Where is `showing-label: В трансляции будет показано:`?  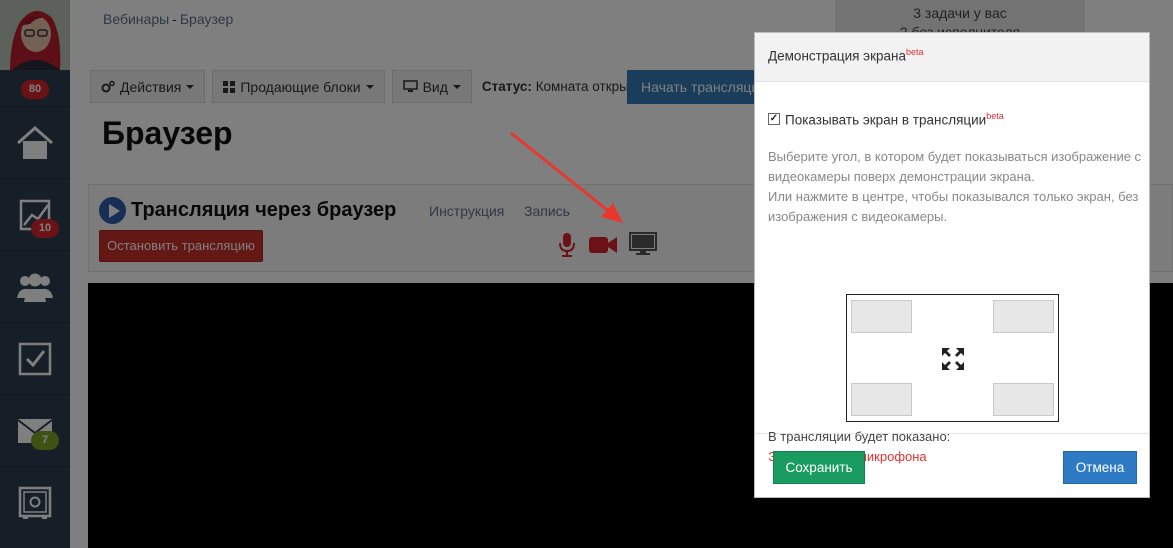 showing-label: В трансляции будет показано: is located at coordinates (859, 436).